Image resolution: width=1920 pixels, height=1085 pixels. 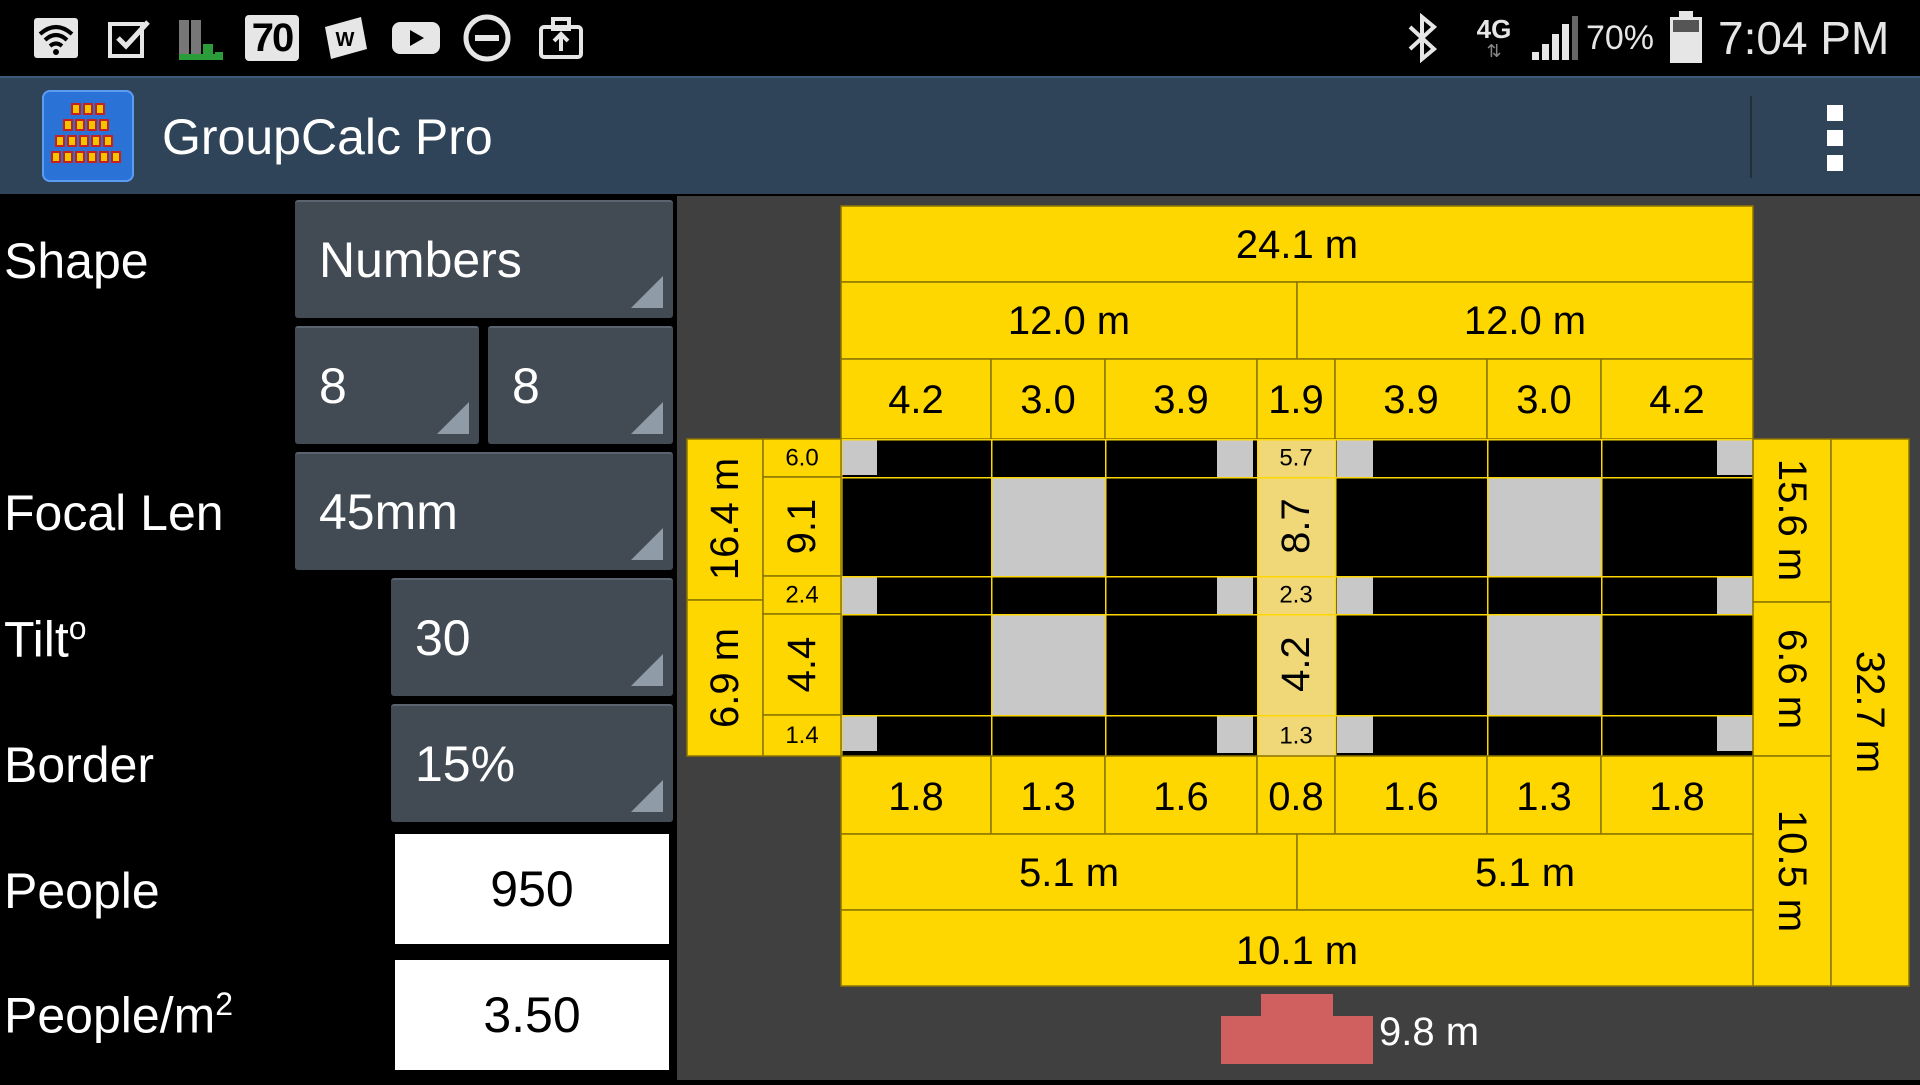 I want to click on top-total-label: 24.1 m, so click(x=1297, y=245).